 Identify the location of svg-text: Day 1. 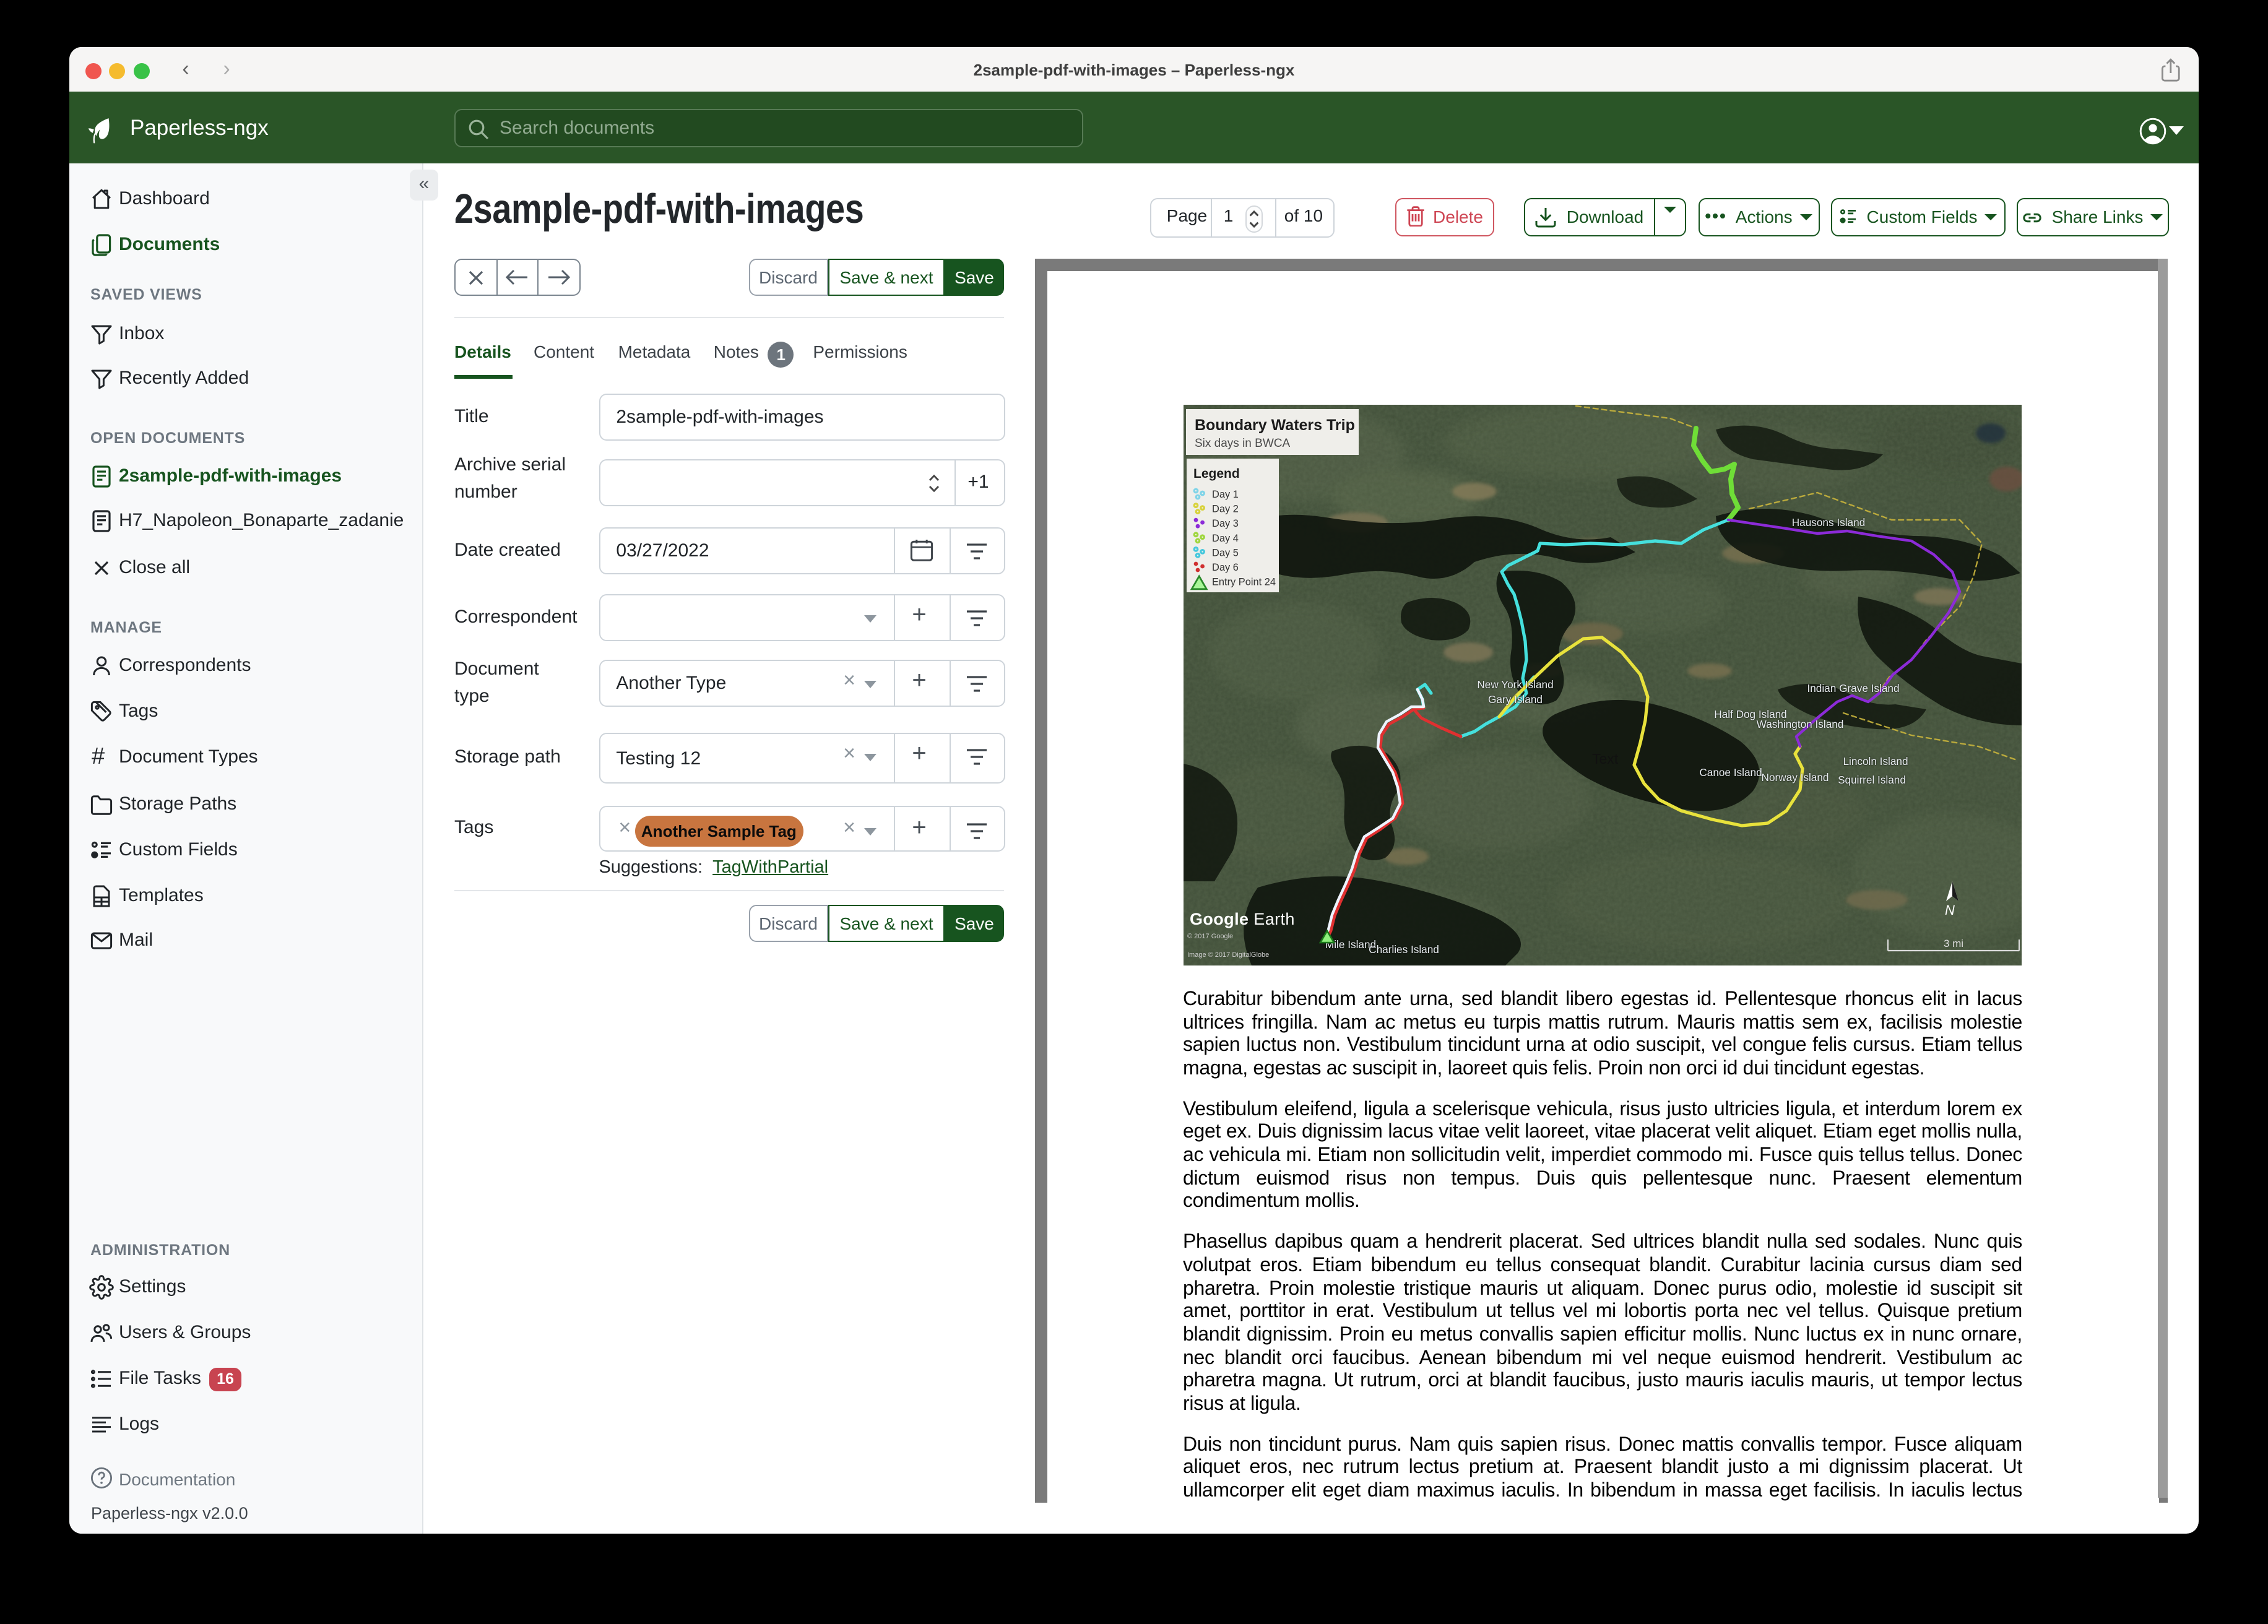
(1224, 495).